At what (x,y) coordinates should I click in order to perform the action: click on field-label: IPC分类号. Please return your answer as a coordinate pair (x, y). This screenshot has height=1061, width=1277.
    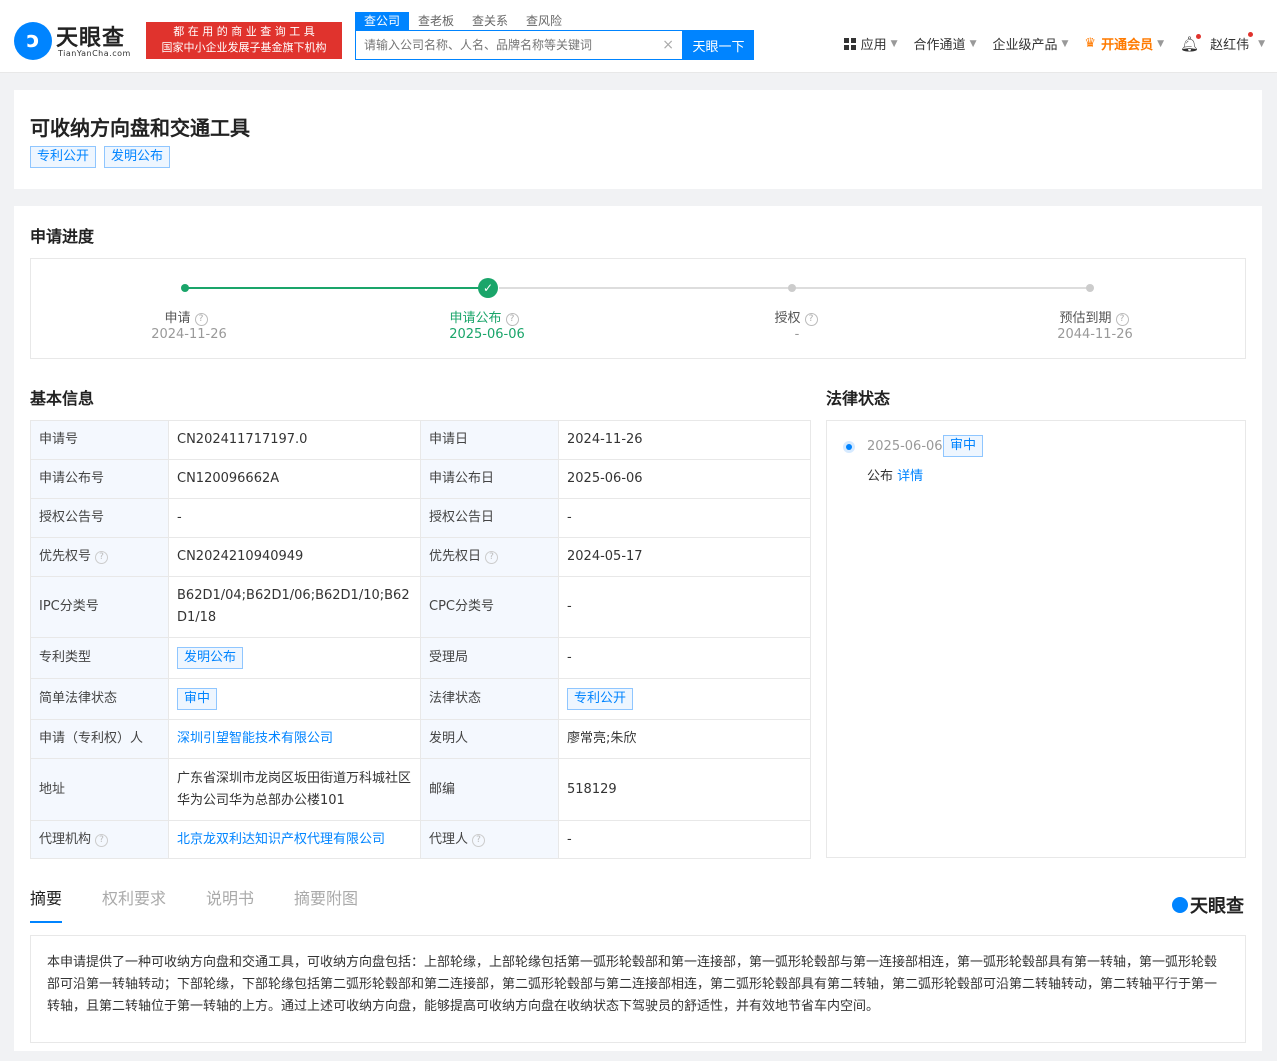
    Looking at the image, I should click on (99, 607).